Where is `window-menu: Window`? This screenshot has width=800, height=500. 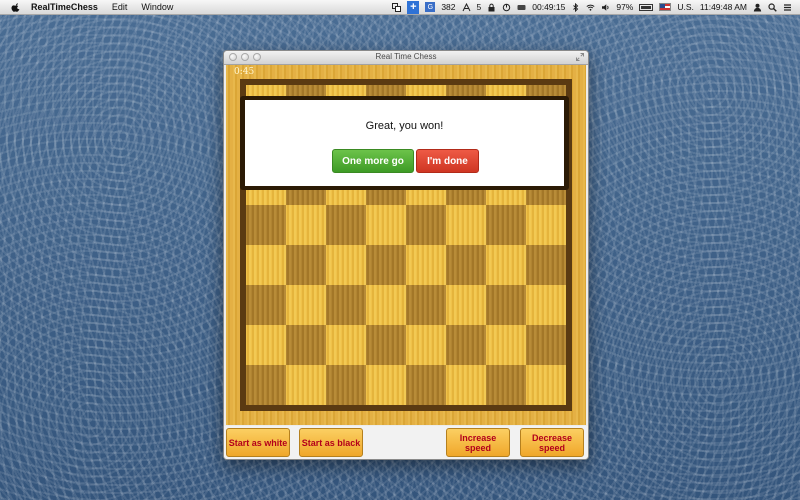 window-menu: Window is located at coordinates (157, 7).